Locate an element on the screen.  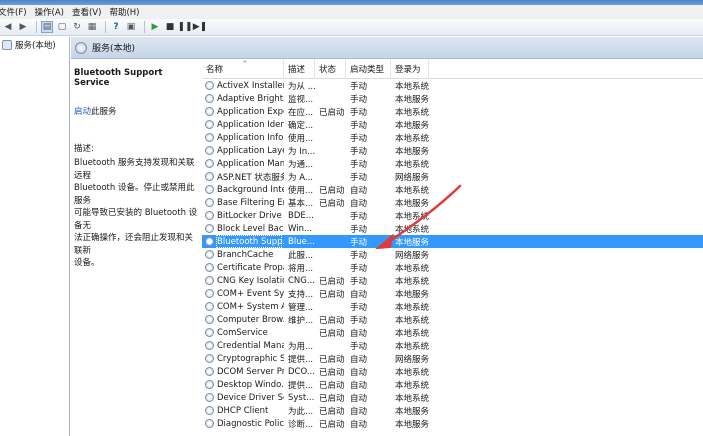
cell-log-on-as: 本地服务 is located at coordinates (412, 125).